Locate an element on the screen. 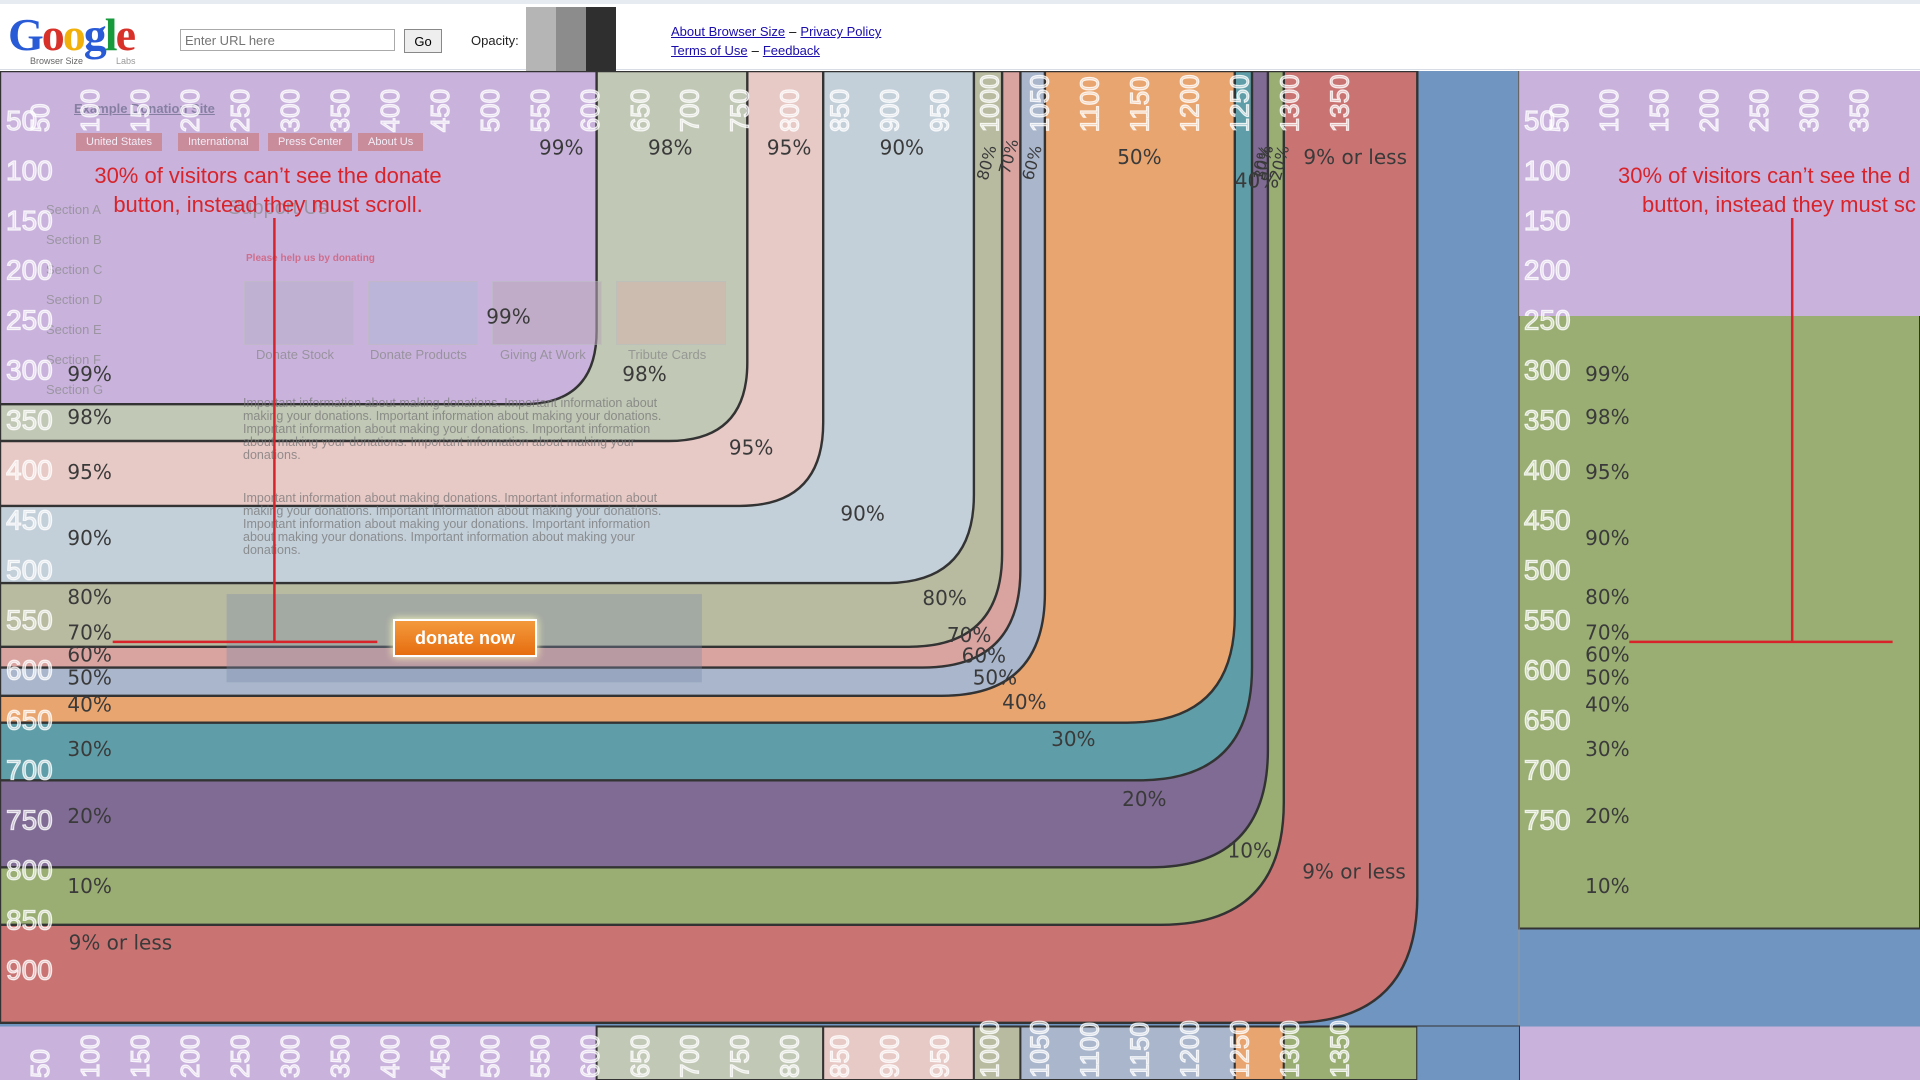  ruler-x-label-right: 250 is located at coordinates (1759, 110).